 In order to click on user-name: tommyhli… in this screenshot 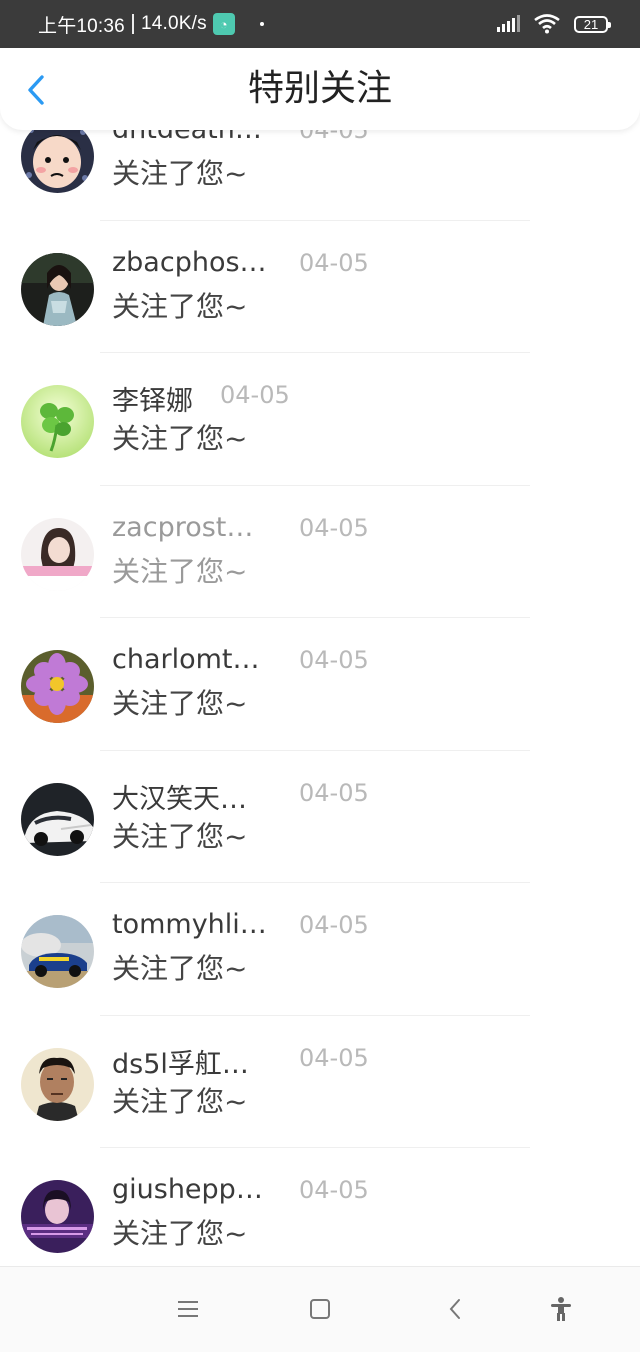, I will do `click(189, 924)`.